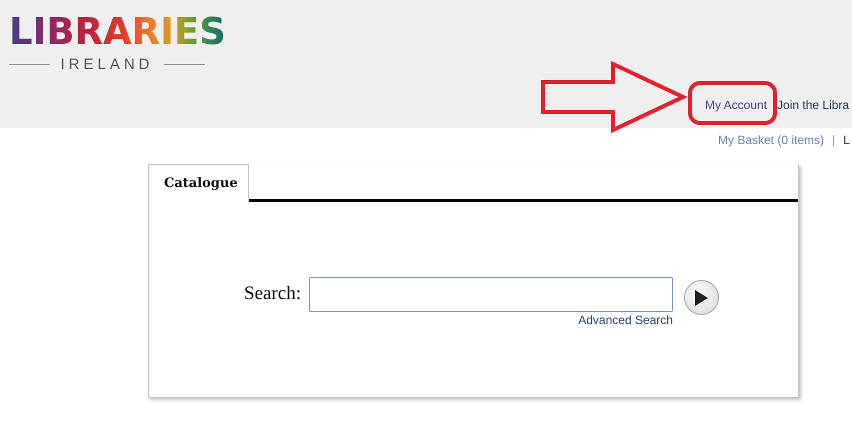 This screenshot has height=435, width=852. What do you see at coordinates (490, 294) in the screenshot?
I see `search-field` at bounding box center [490, 294].